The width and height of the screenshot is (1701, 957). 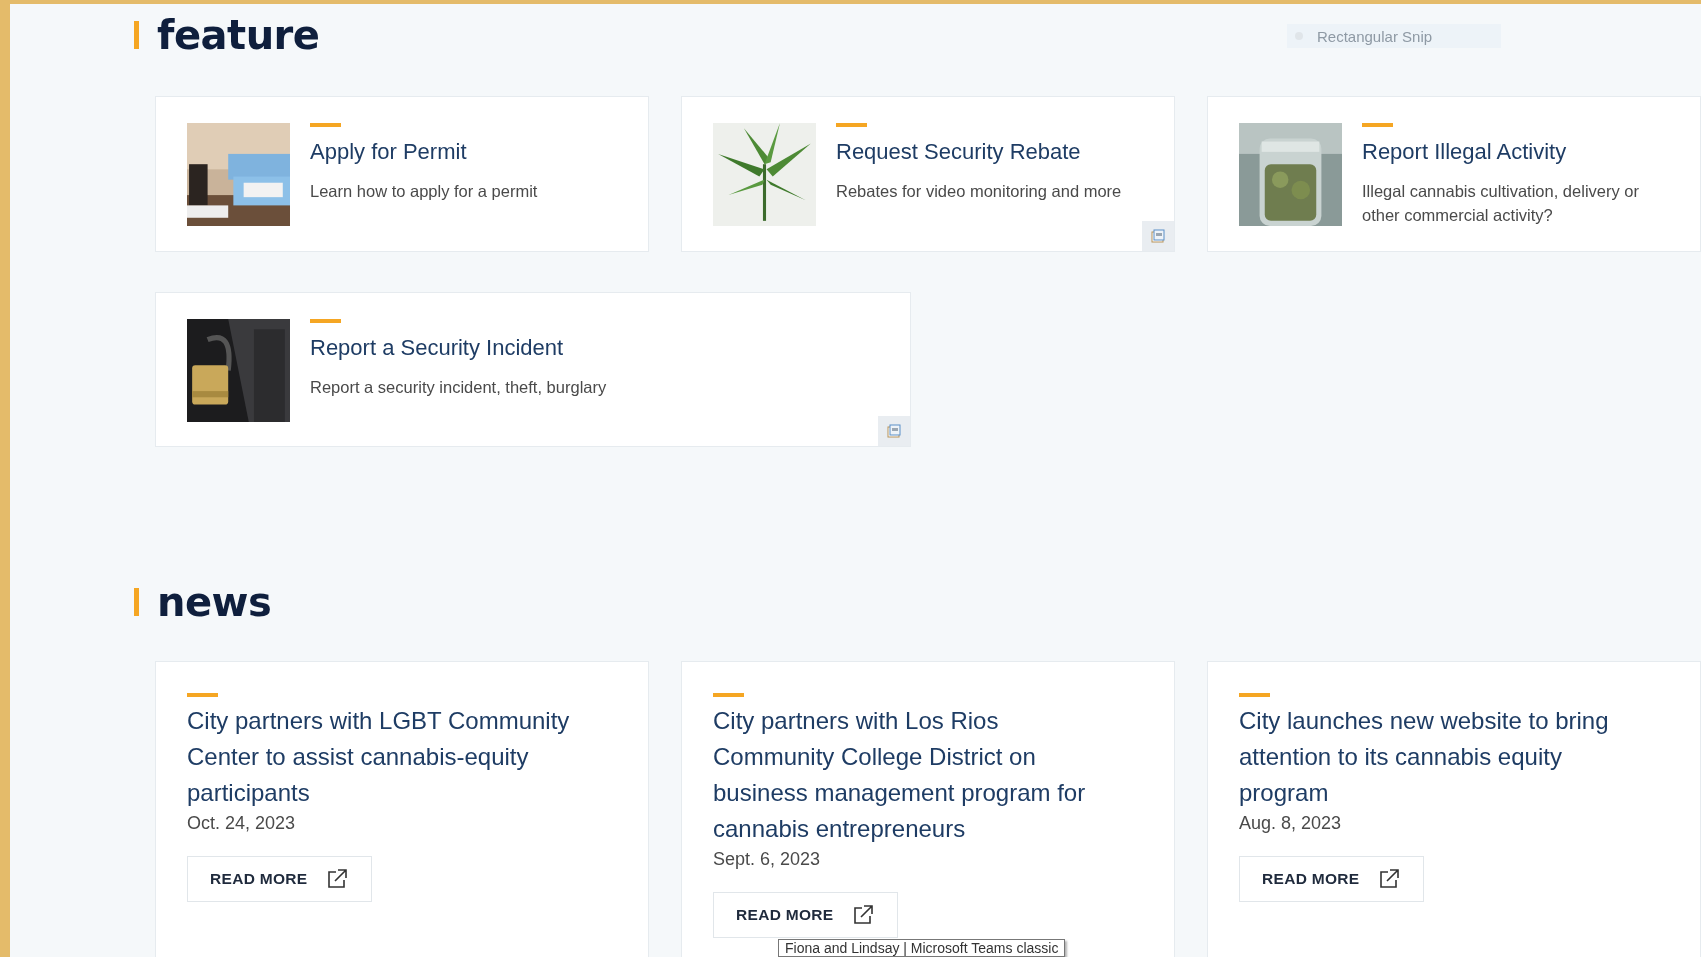 What do you see at coordinates (424, 191) in the screenshot?
I see `card-description: Learn how to apply for a permit` at bounding box center [424, 191].